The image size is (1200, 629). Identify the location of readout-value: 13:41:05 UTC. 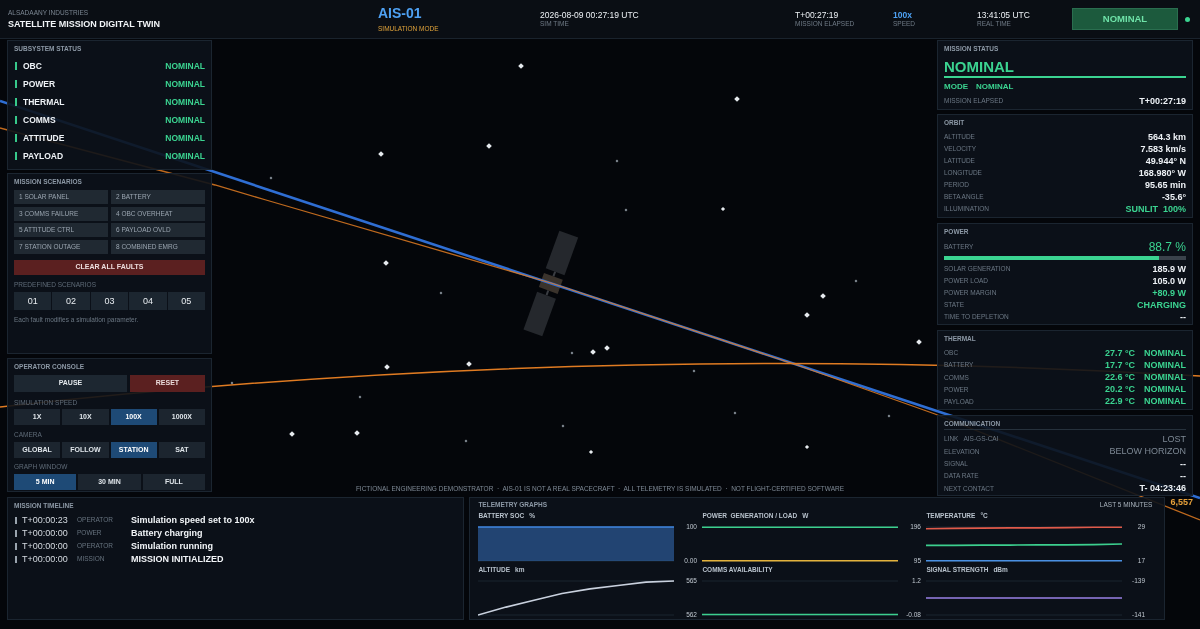
(1003, 15).